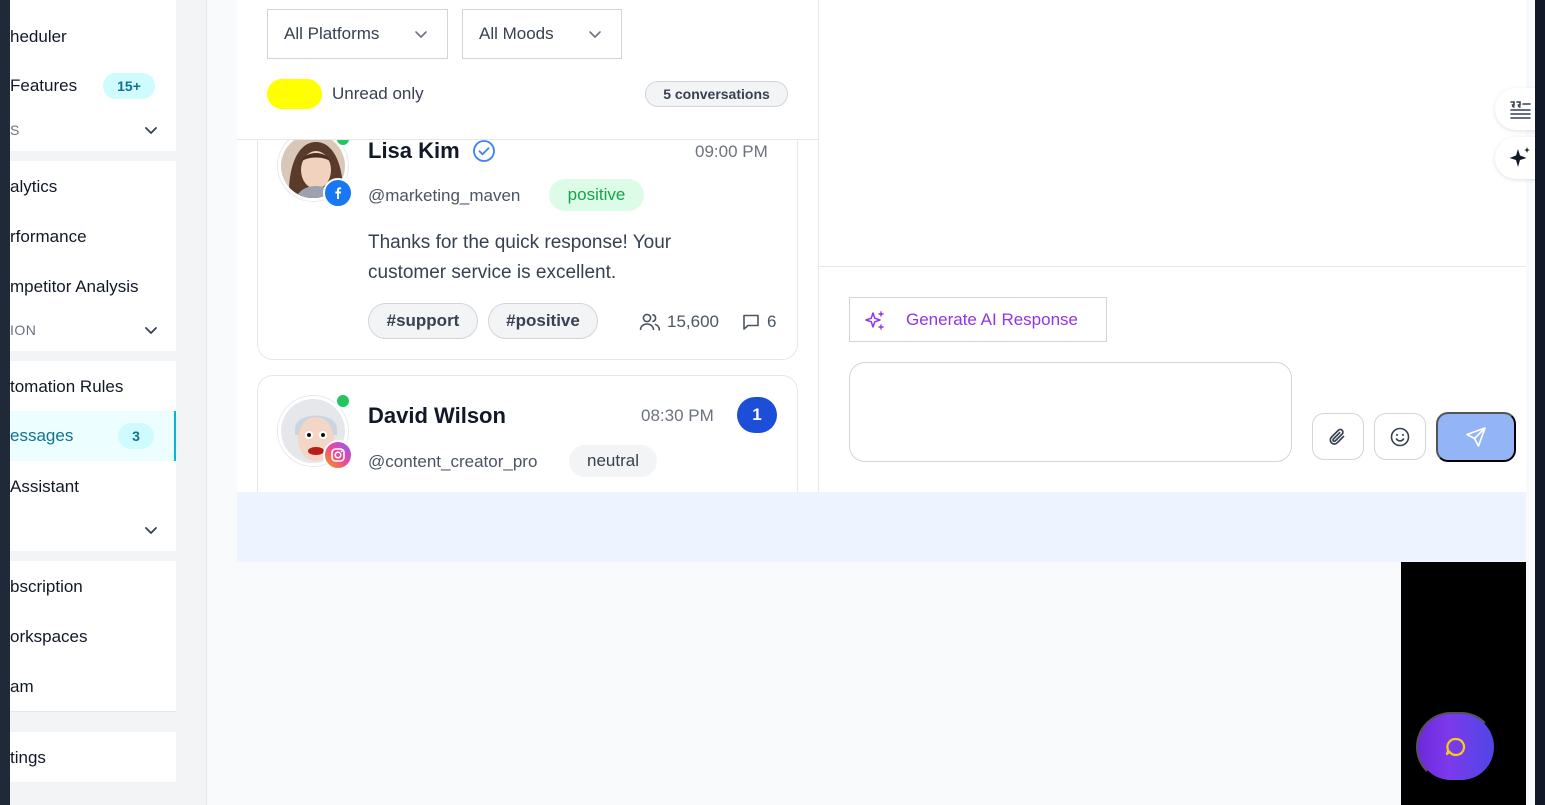  I want to click on tag-chip: #support, so click(423, 321).